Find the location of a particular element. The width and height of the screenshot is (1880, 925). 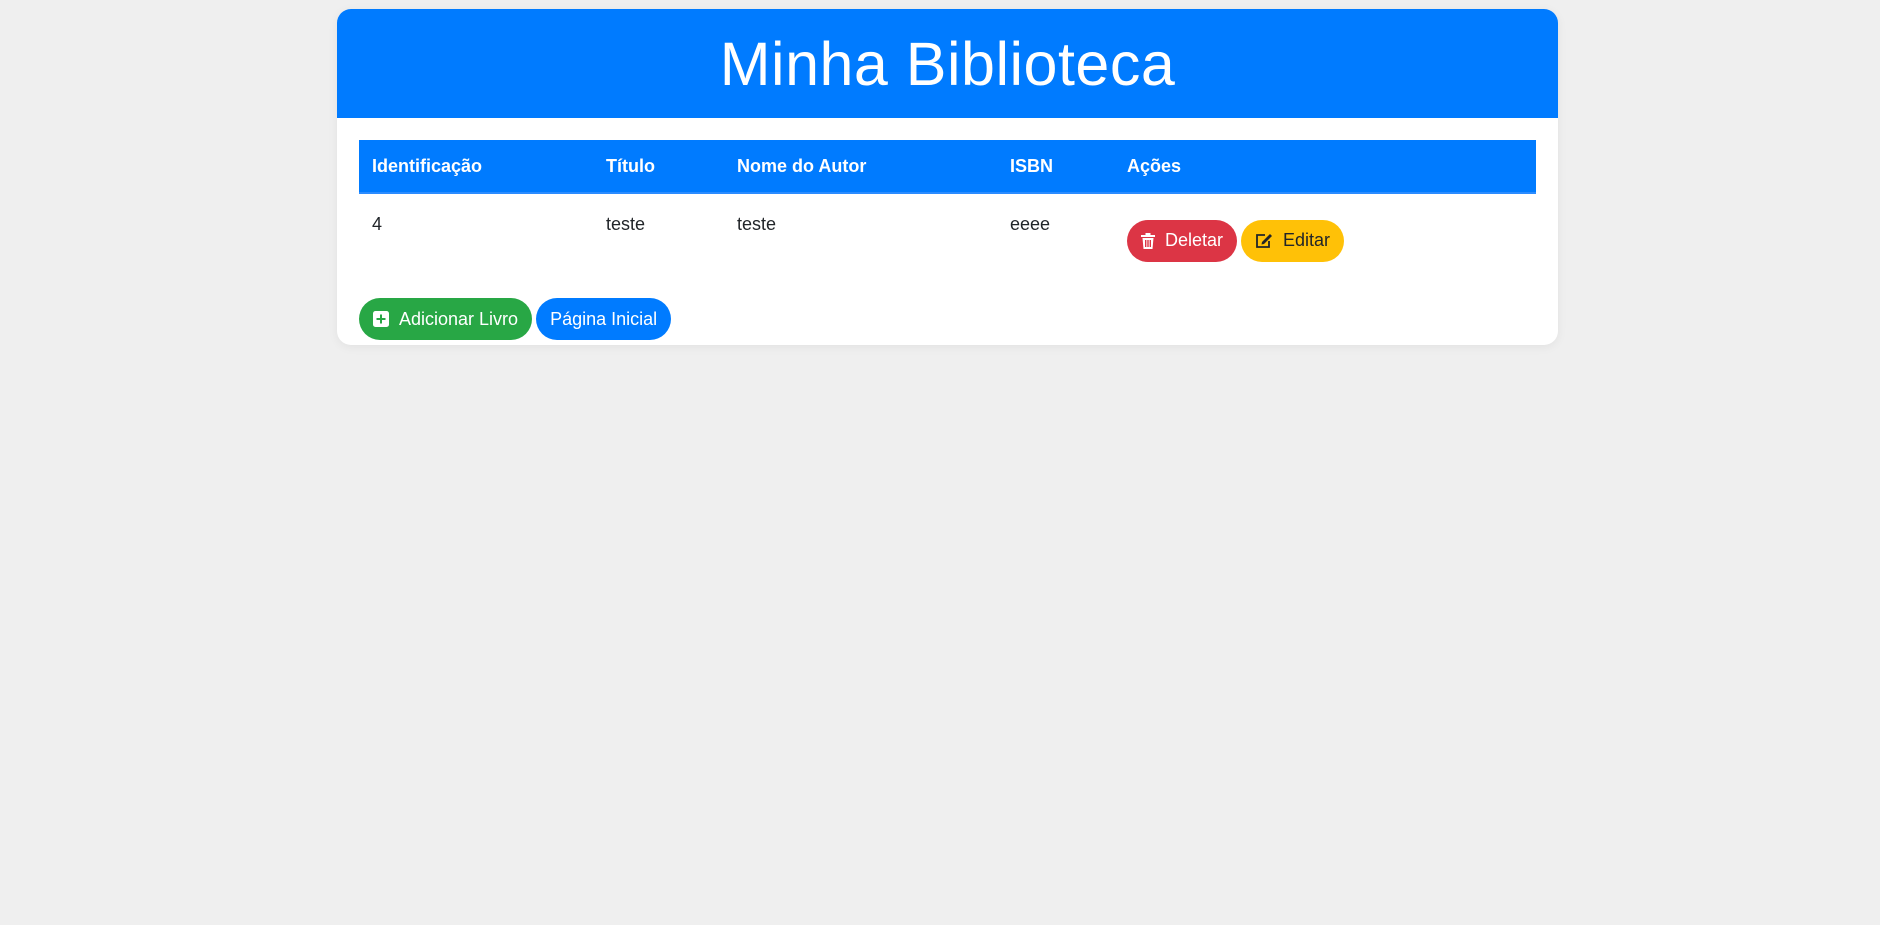

cell-isbn: eeee is located at coordinates (1030, 224).